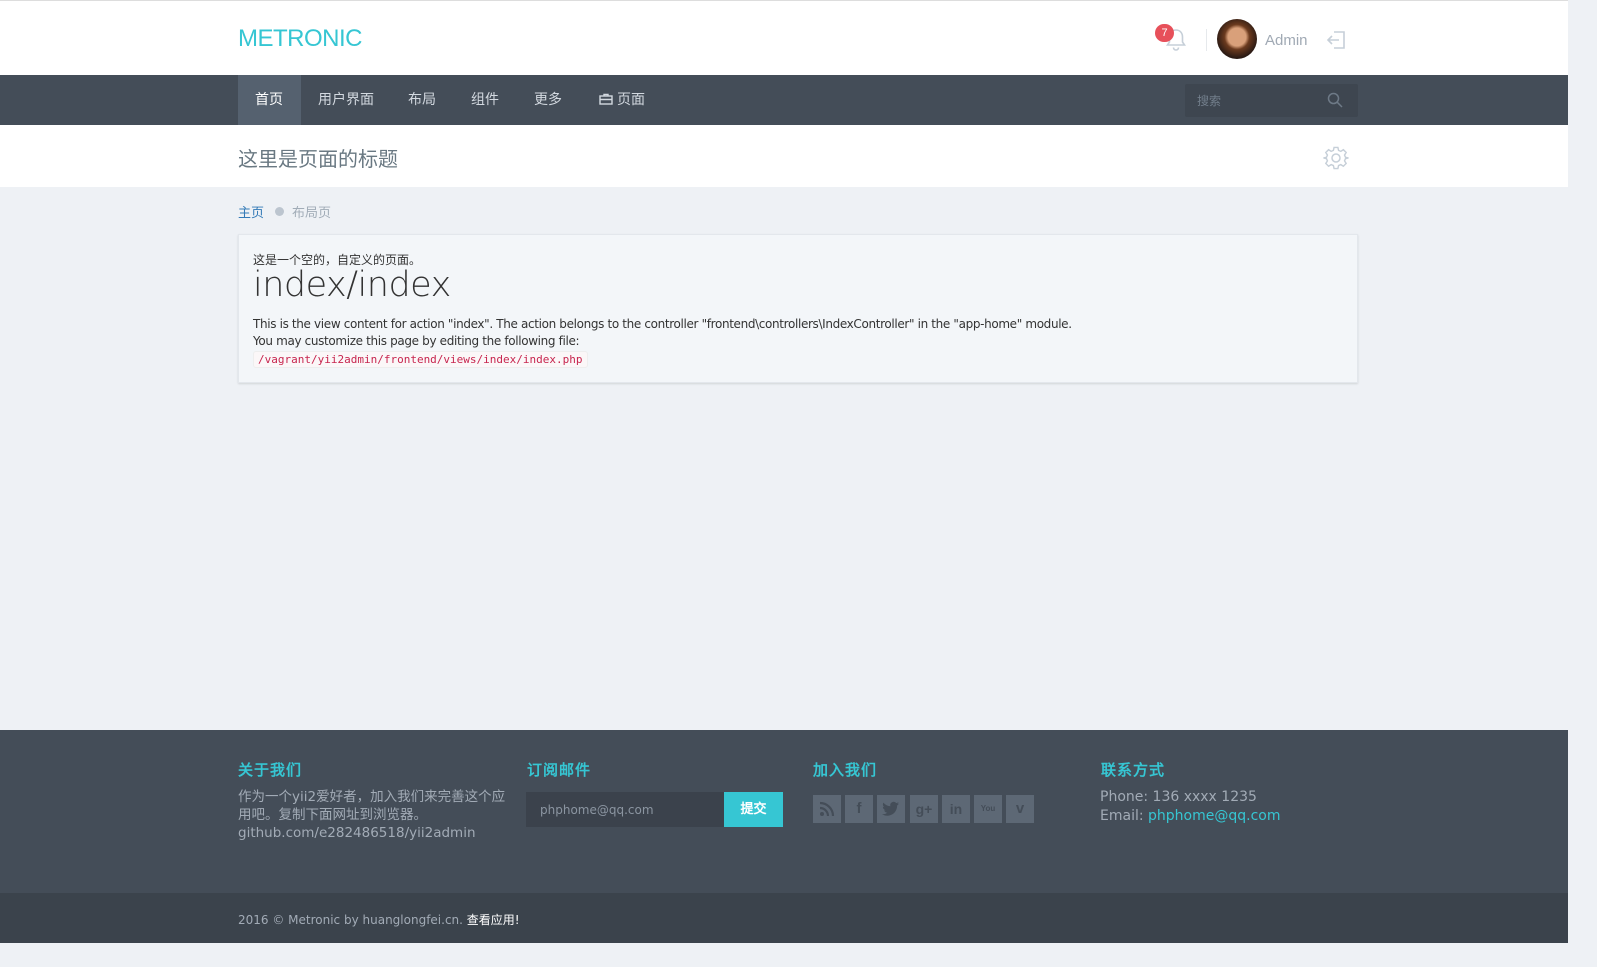  I want to click on nav-item-pages: 页面, so click(622, 100).